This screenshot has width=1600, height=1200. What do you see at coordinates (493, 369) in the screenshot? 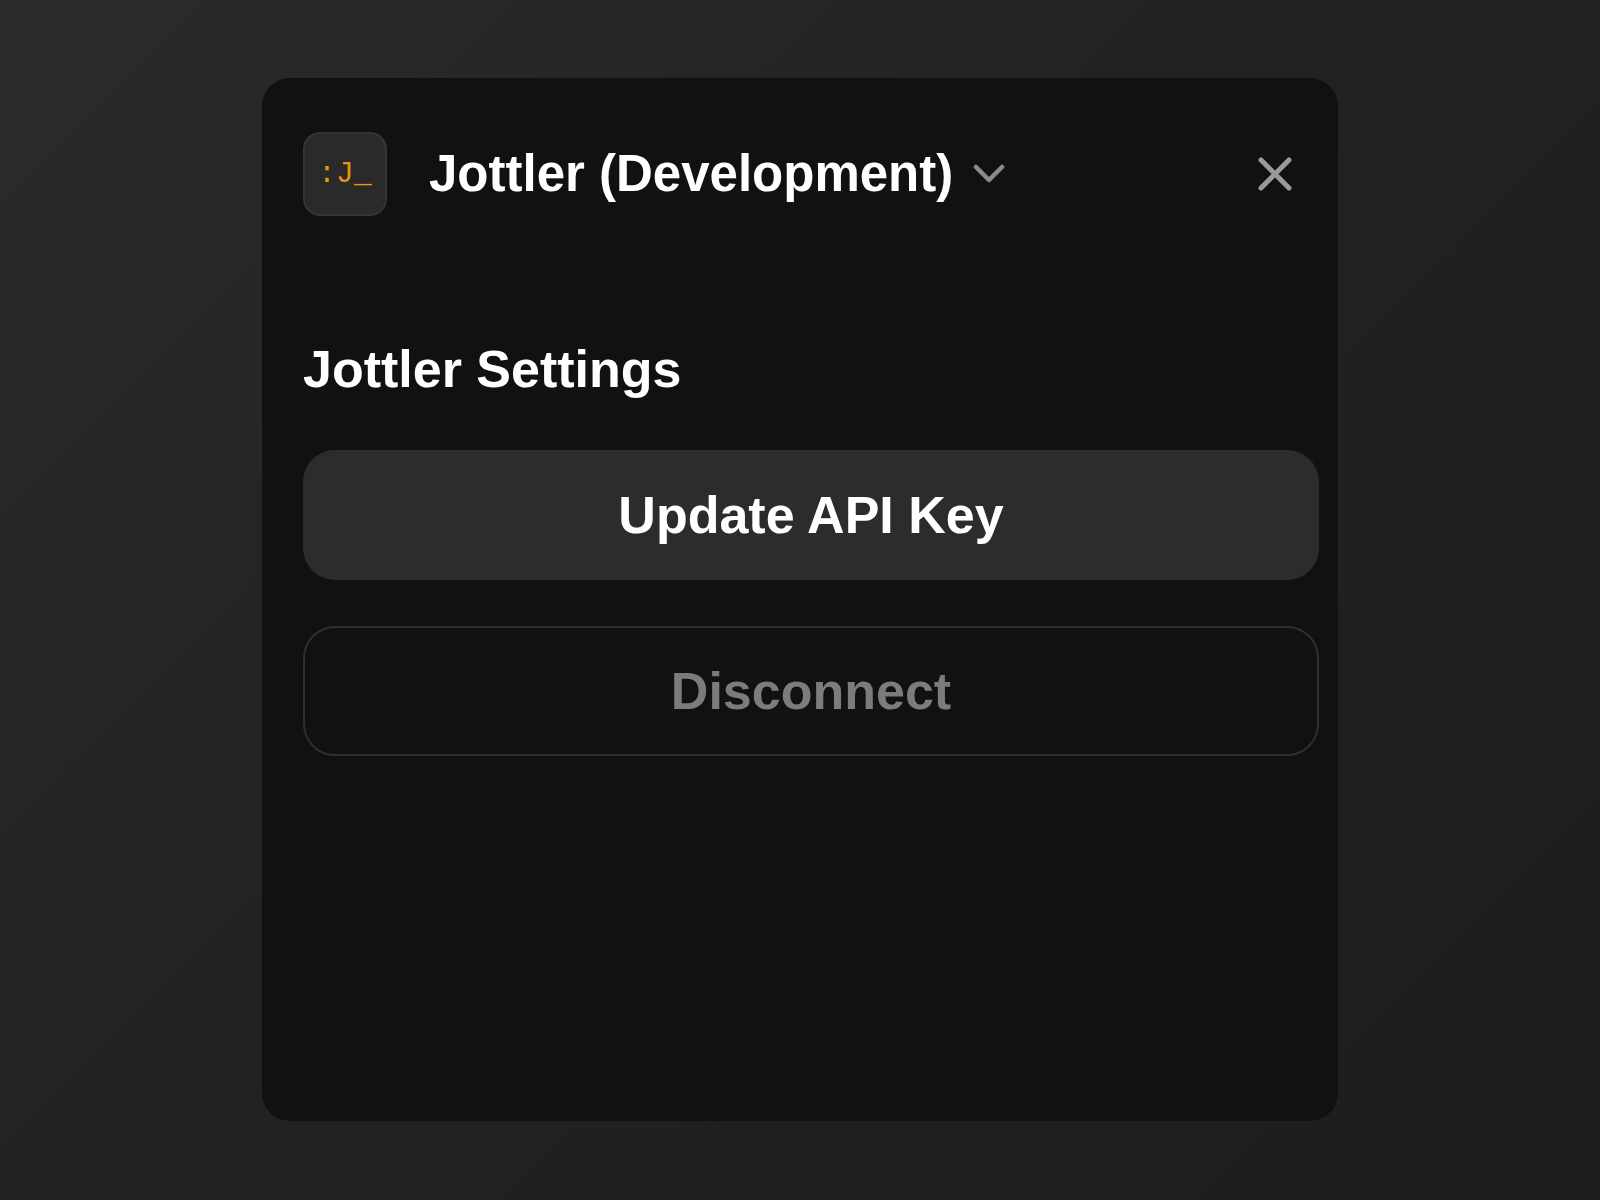
I see `section-heading: Jottler Settings` at bounding box center [493, 369].